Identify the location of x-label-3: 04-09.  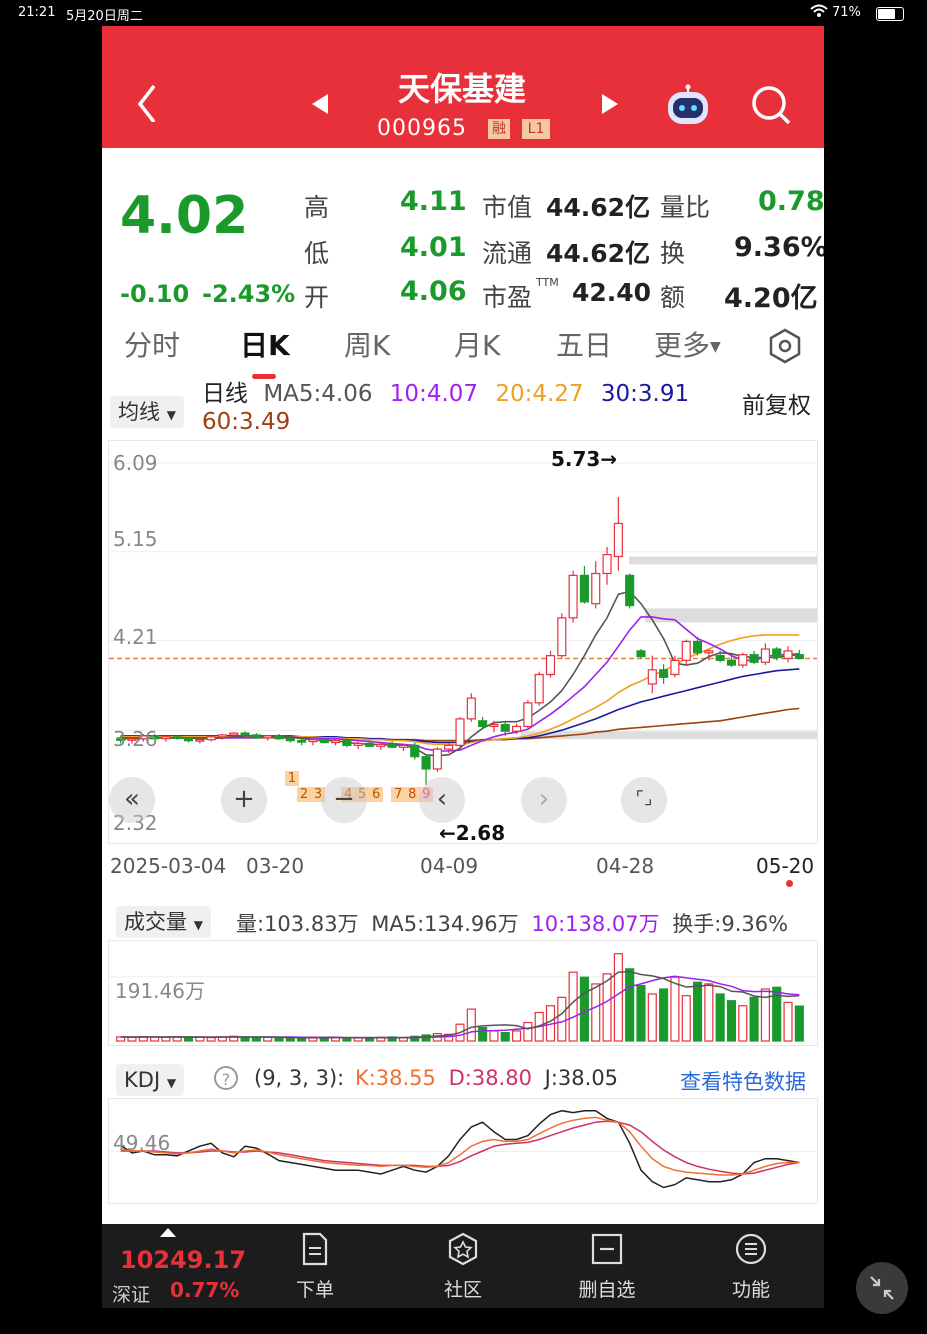
(449, 866).